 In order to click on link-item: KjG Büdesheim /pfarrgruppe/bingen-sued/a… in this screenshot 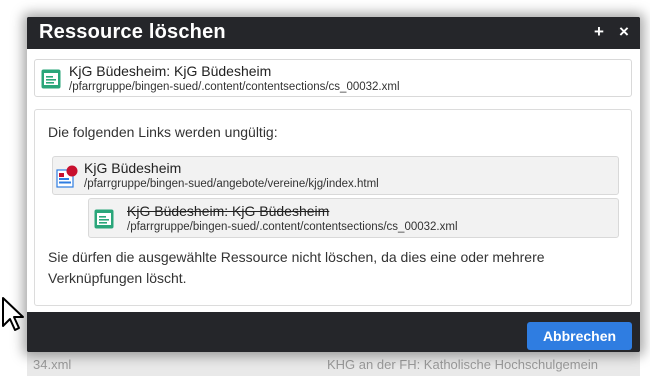, I will do `click(335, 175)`.